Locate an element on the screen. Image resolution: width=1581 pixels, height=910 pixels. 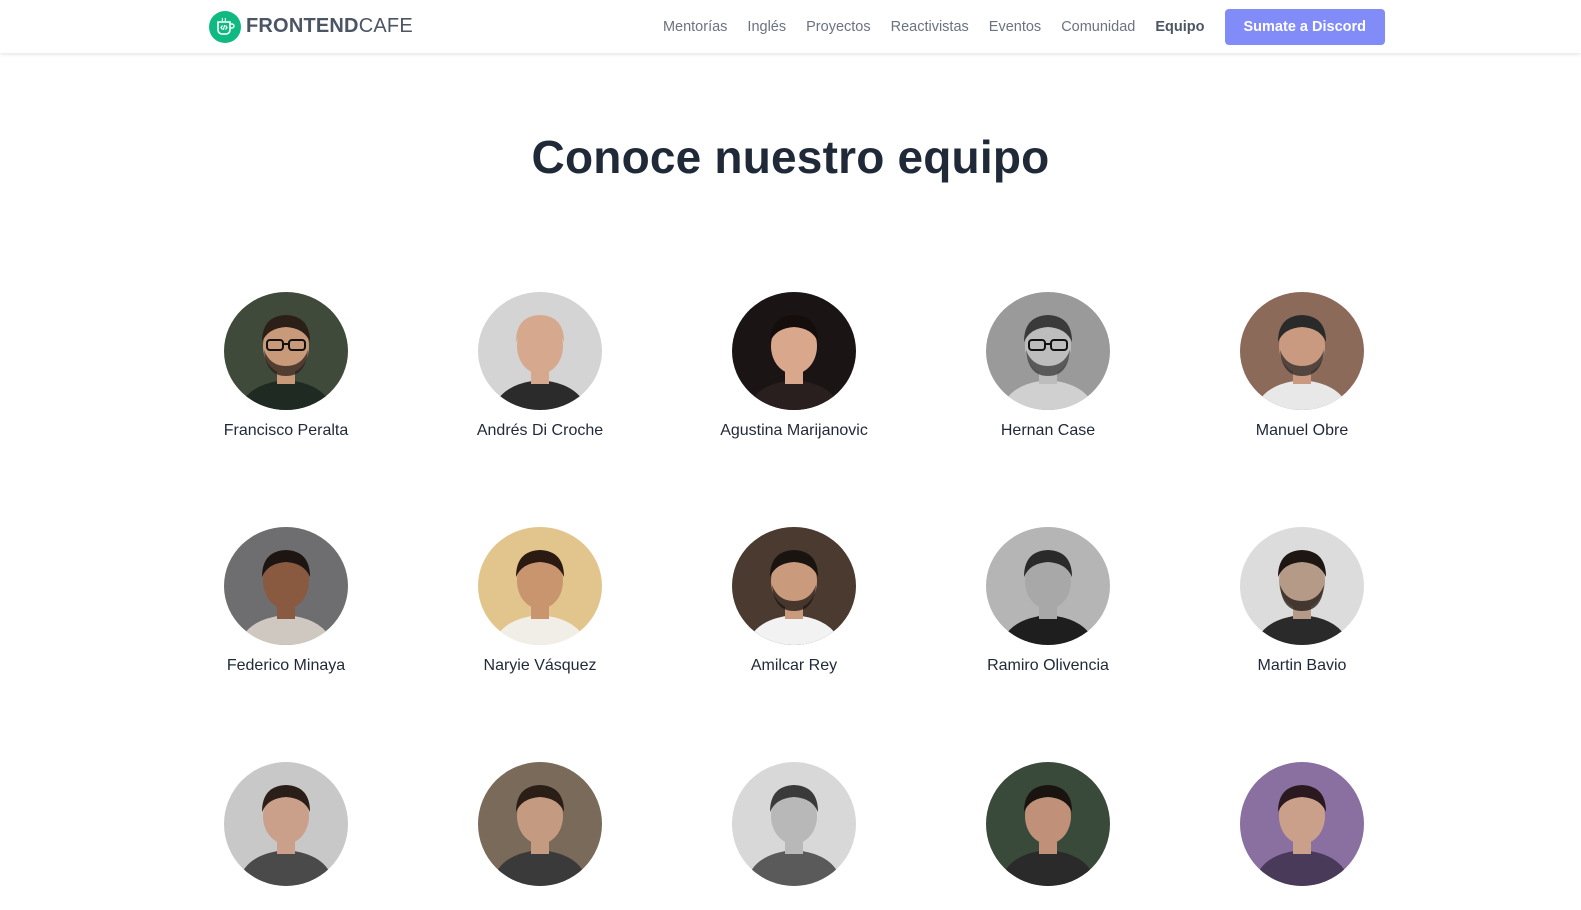
brand-name: FRONTENDCAFE is located at coordinates (329, 26).